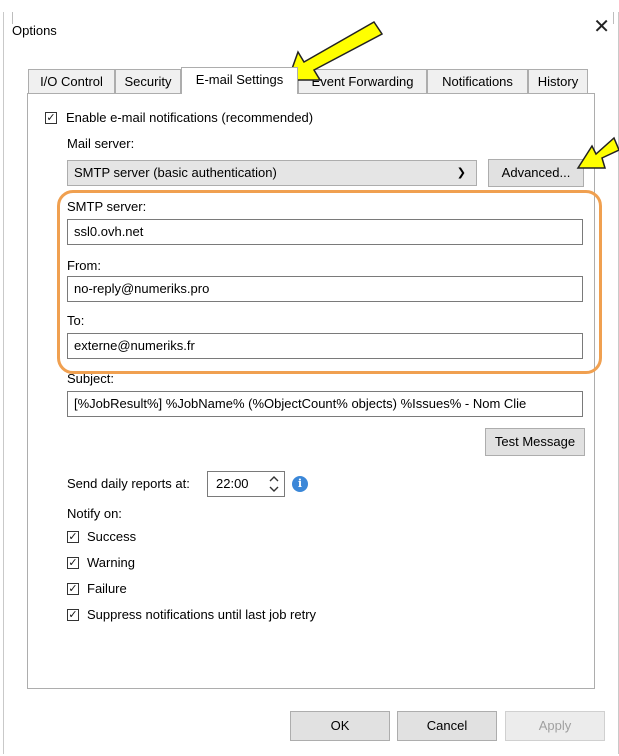  What do you see at coordinates (535, 442) in the screenshot?
I see `test-message-button: Test Message` at bounding box center [535, 442].